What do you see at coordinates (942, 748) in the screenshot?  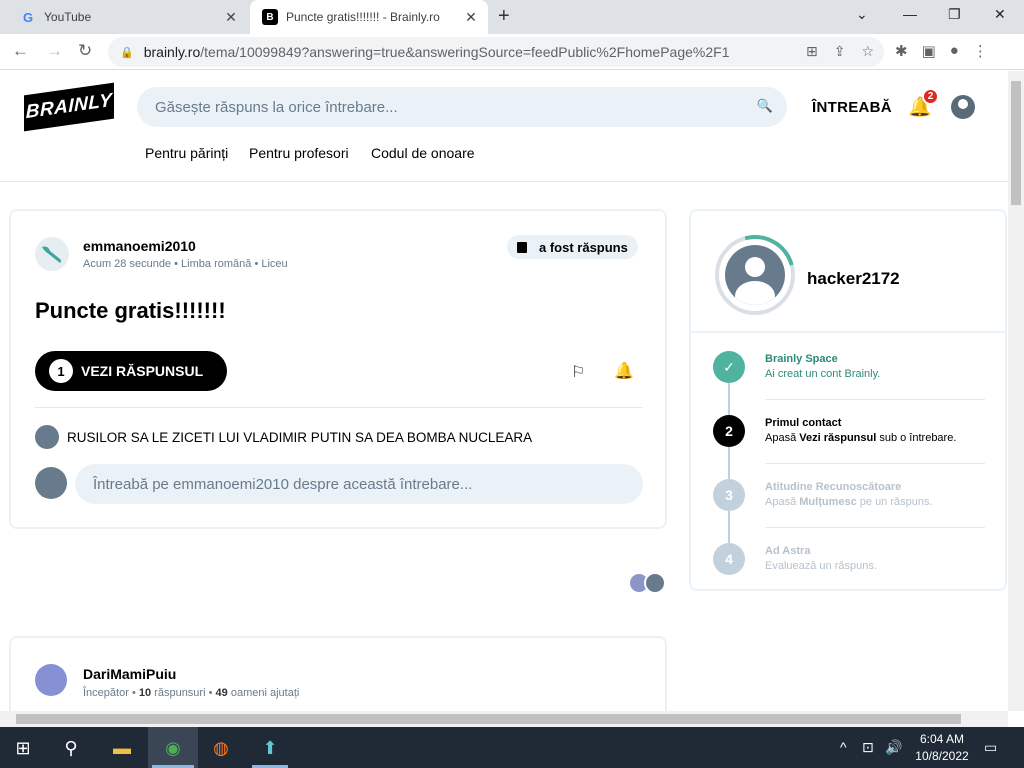 I see `system-clock: 6:04 AM 10/8/2022` at bounding box center [942, 748].